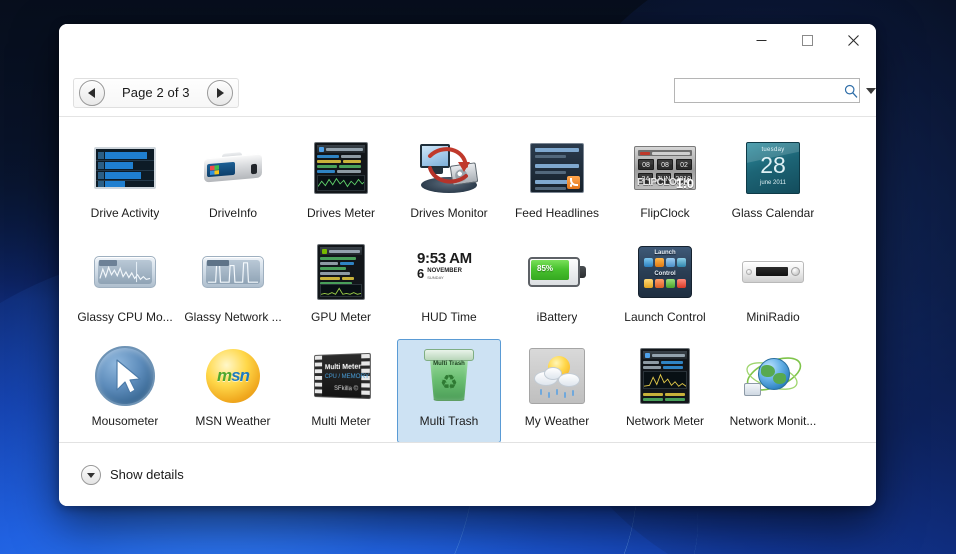 The image size is (956, 554). What do you see at coordinates (665, 421) in the screenshot?
I see `gadget-label: Network Meter` at bounding box center [665, 421].